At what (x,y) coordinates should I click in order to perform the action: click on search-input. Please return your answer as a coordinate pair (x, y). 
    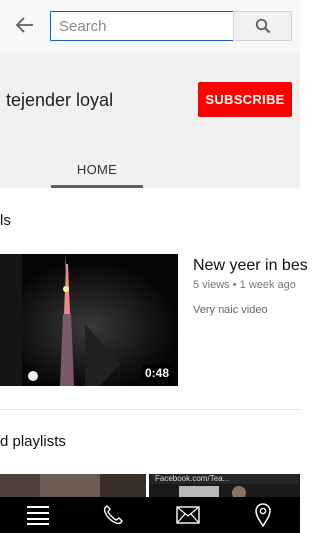
    Looking at the image, I should click on (142, 26).